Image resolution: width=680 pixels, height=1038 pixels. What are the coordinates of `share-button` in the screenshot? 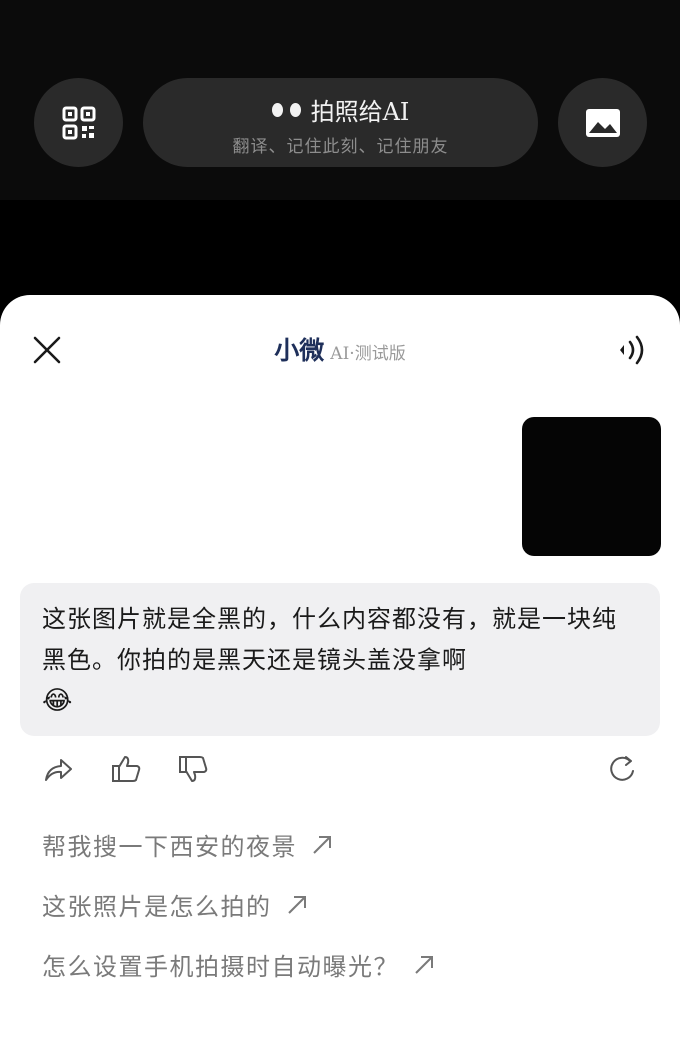 It's located at (58, 769).